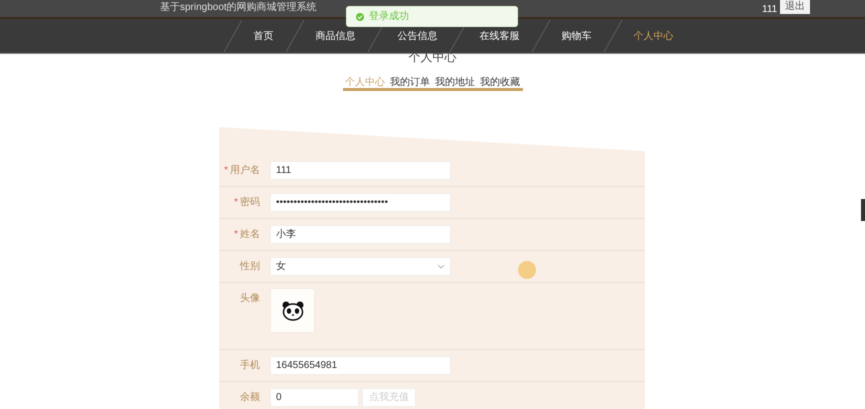 This screenshot has height=409, width=865. I want to click on field-label: 手机, so click(249, 365).